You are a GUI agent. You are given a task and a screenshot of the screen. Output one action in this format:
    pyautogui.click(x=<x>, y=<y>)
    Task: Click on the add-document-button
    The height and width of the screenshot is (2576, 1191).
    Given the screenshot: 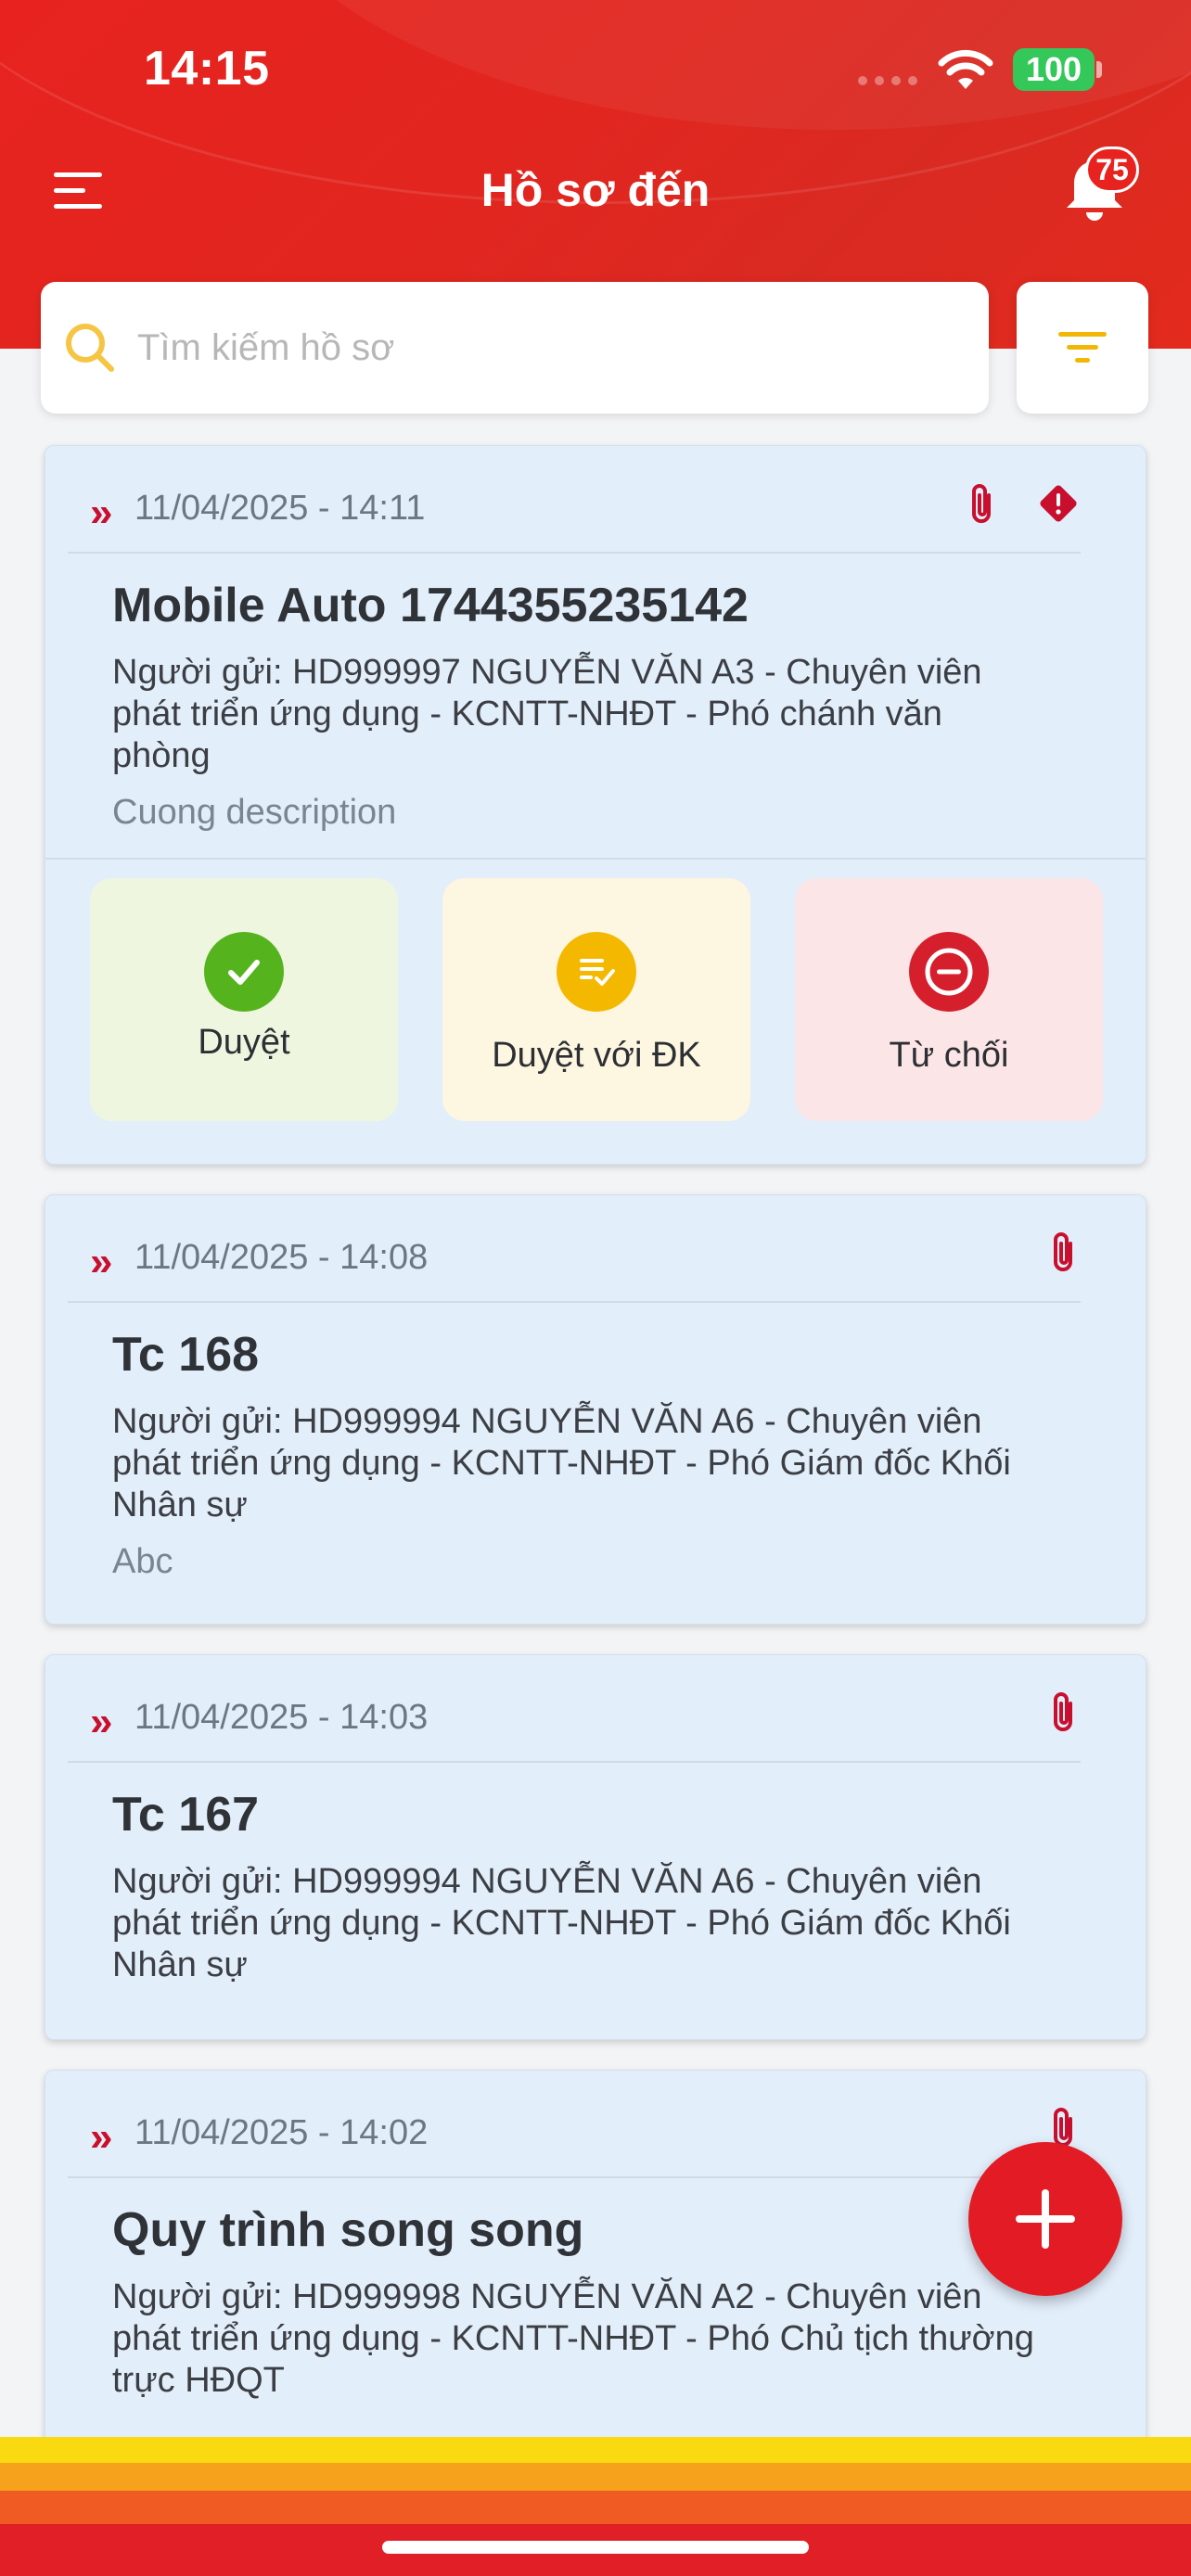 What is the action you would take?
    pyautogui.click(x=1045, y=2219)
    